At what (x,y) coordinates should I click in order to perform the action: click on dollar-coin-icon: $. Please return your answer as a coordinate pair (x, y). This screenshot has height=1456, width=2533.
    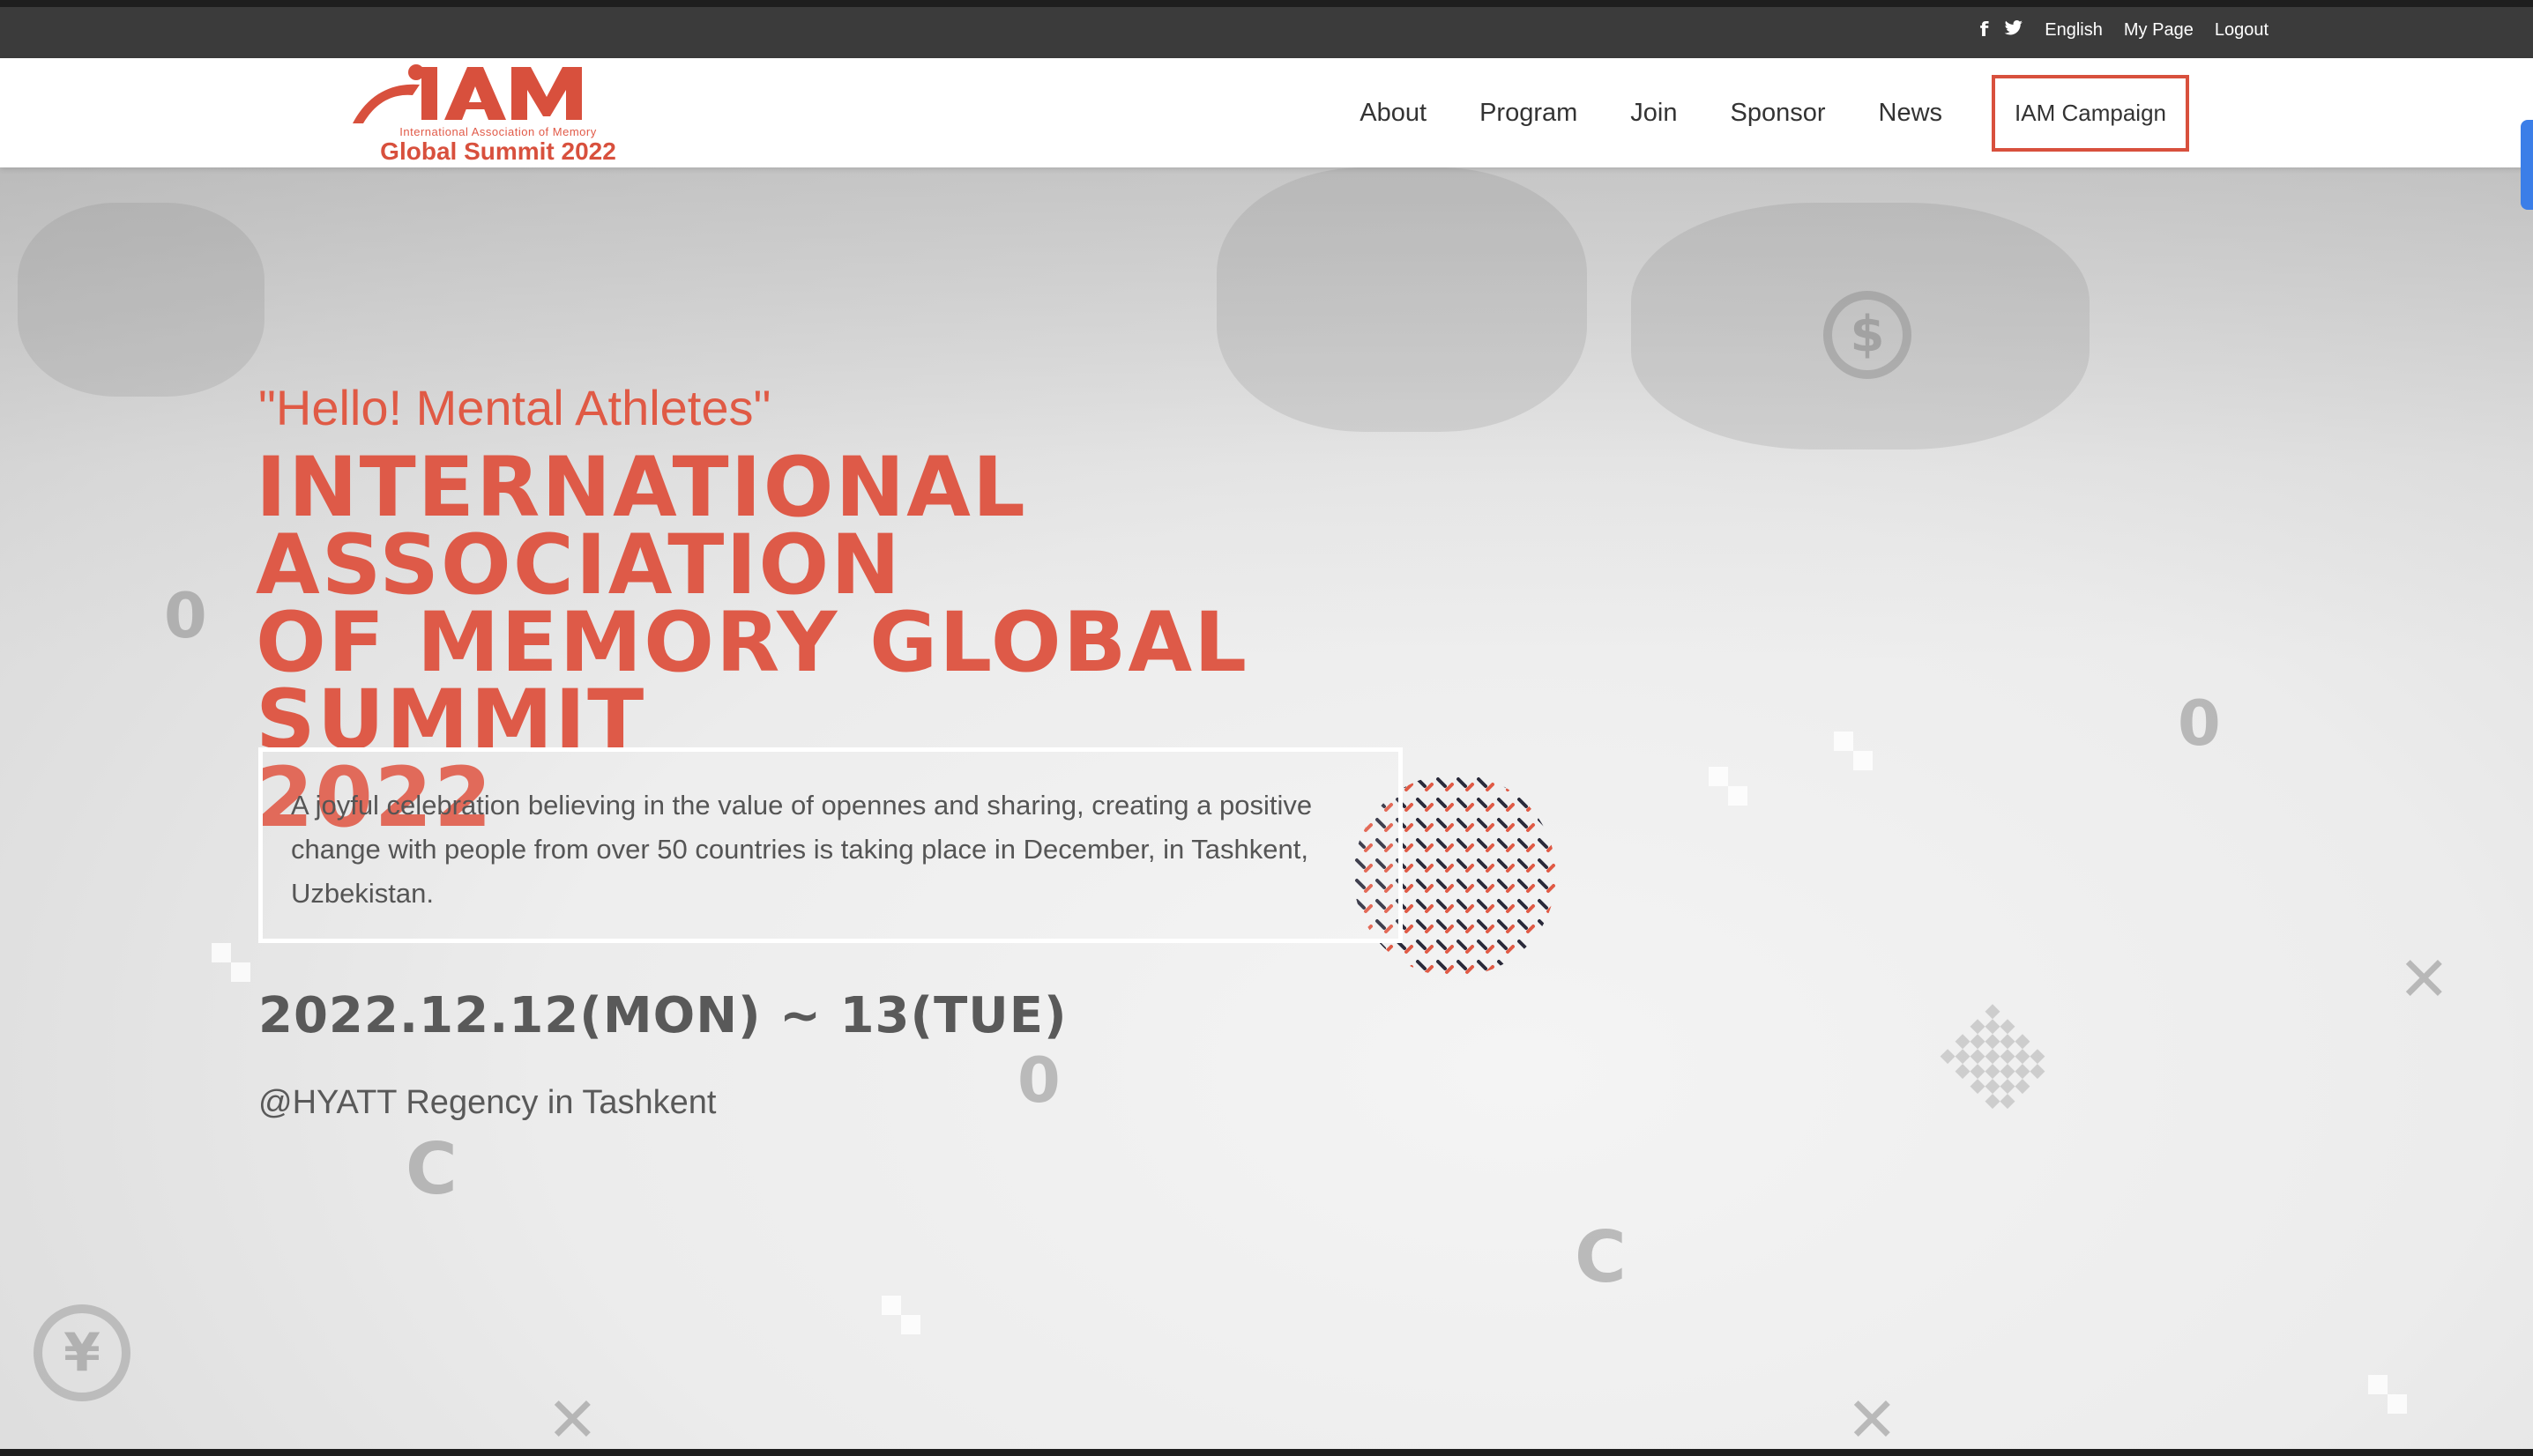
    Looking at the image, I should click on (1867, 335).